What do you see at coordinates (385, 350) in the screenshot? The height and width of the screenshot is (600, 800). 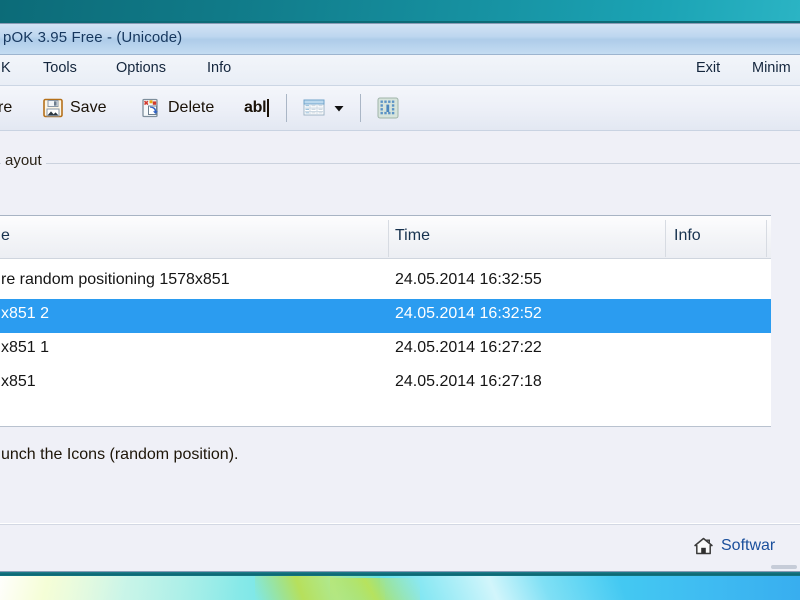 I see `table-row: x851 1 24.05.2014 16:27:22` at bounding box center [385, 350].